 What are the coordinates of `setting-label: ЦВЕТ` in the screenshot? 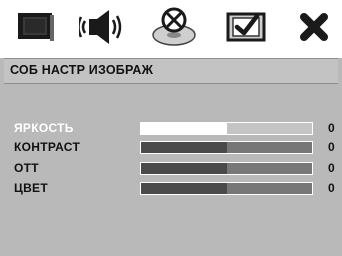 It's located at (31, 188).